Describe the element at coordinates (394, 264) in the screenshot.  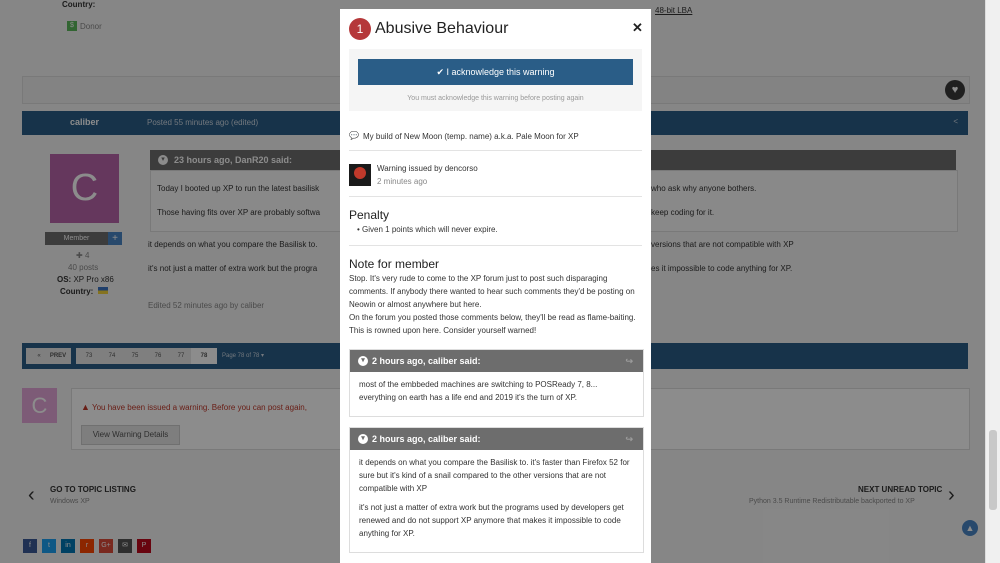
I see `note-heading: Note for member` at that location.